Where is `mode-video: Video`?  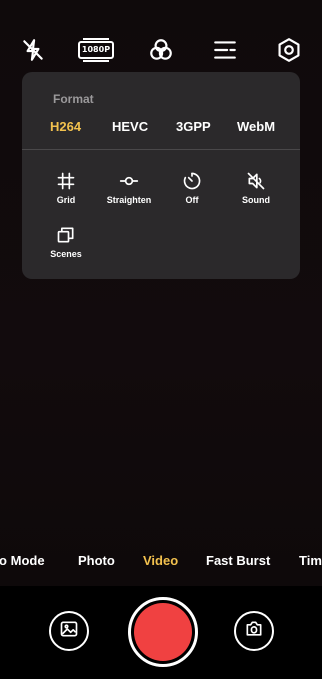
mode-video: Video is located at coordinates (160, 560).